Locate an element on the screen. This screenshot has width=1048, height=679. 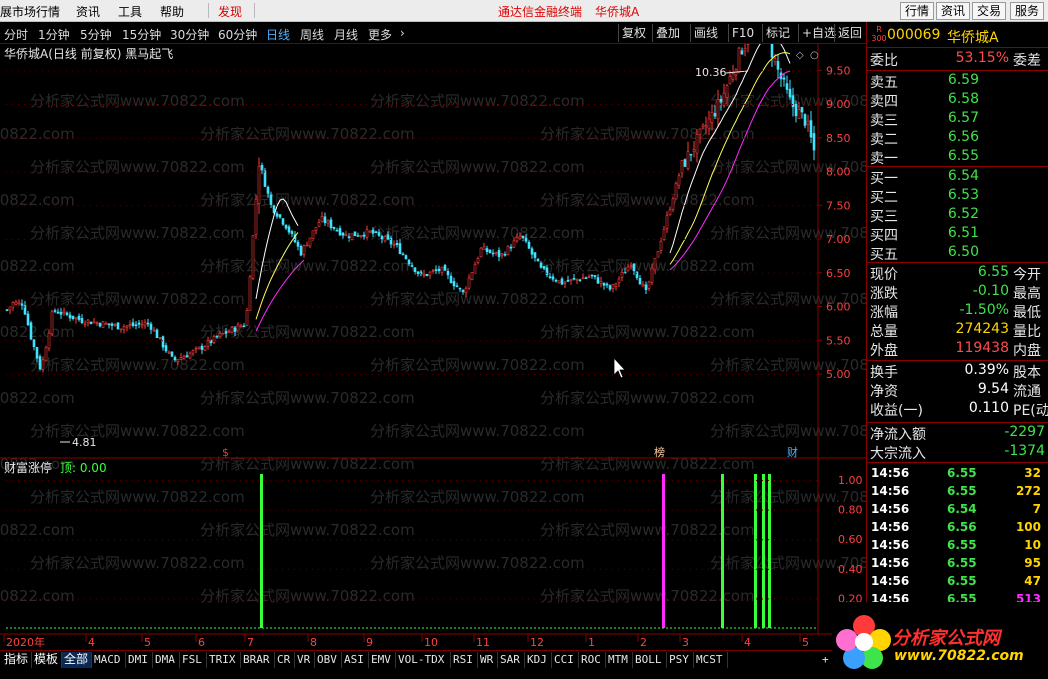
tab--0: 指标 is located at coordinates (17, 660).